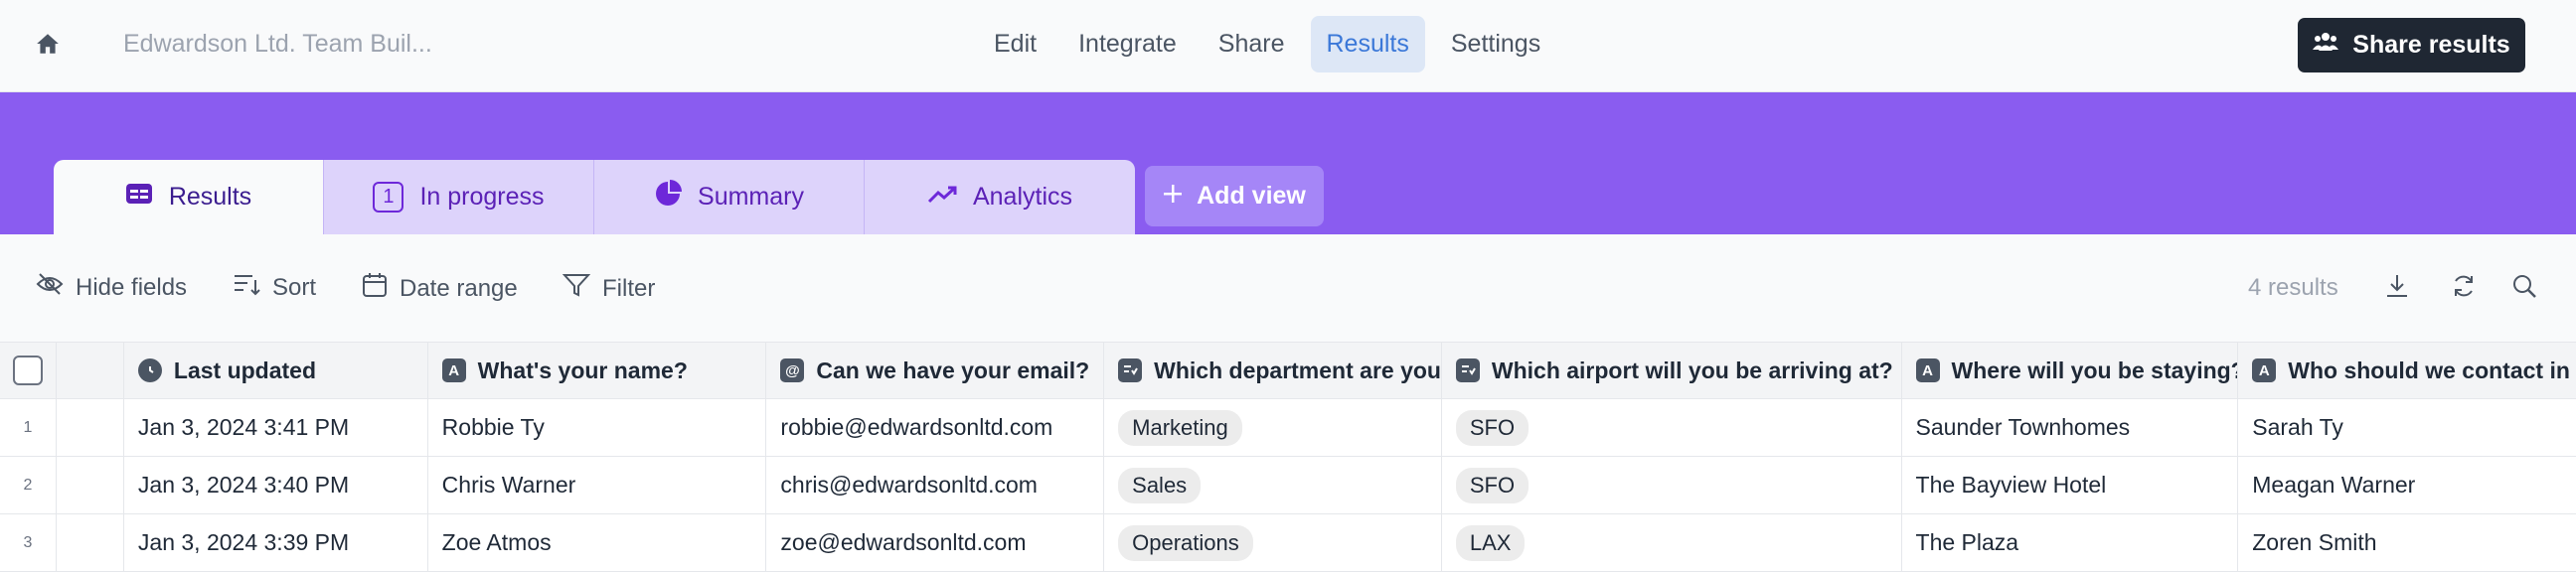 This screenshot has width=2576, height=572. Describe the element at coordinates (2070, 428) in the screenshot. I see `cell-staying: Saunder Townhomes` at that location.